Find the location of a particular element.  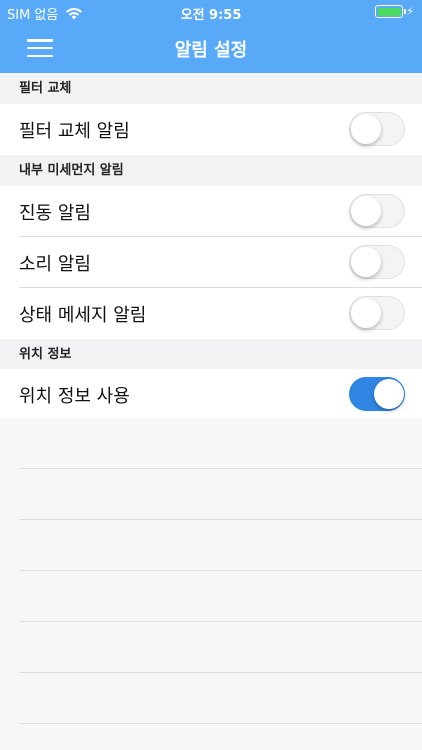

row-vibration-alert: 진동 알림 is located at coordinates (211, 211).